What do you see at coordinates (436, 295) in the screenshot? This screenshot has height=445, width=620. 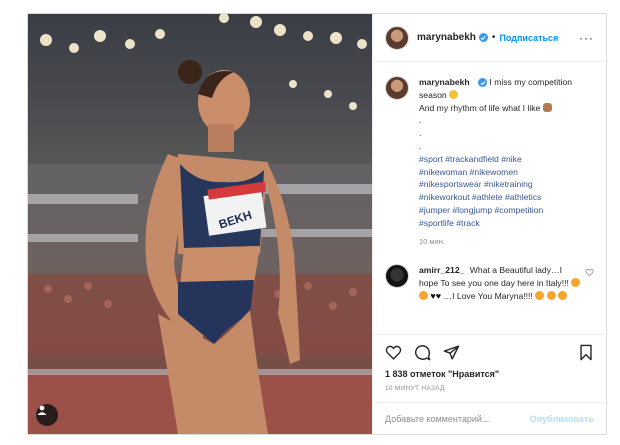 I see `black-heart-emoji-icon: ♥♥` at bounding box center [436, 295].